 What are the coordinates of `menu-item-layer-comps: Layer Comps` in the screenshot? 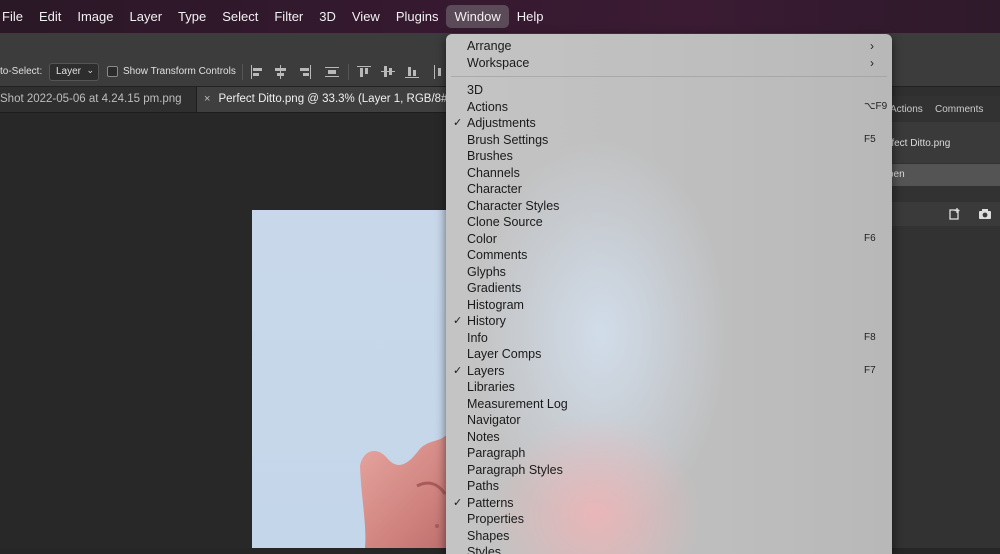 It's located at (669, 354).